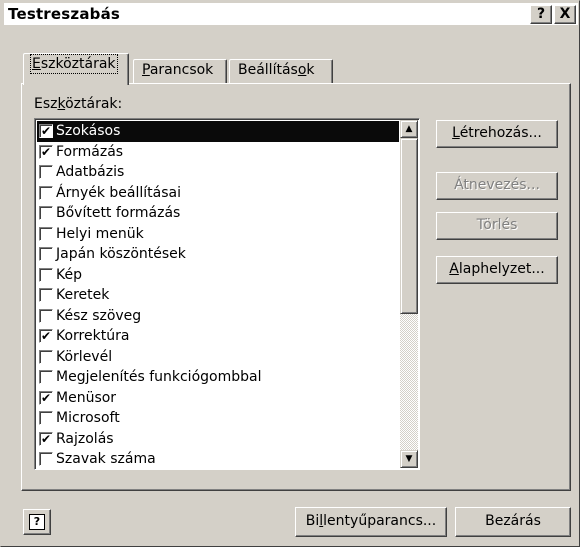 The image size is (580, 547). What do you see at coordinates (218, 254) in the screenshot?
I see `toolbar-list-item: Japán köszöntések` at bounding box center [218, 254].